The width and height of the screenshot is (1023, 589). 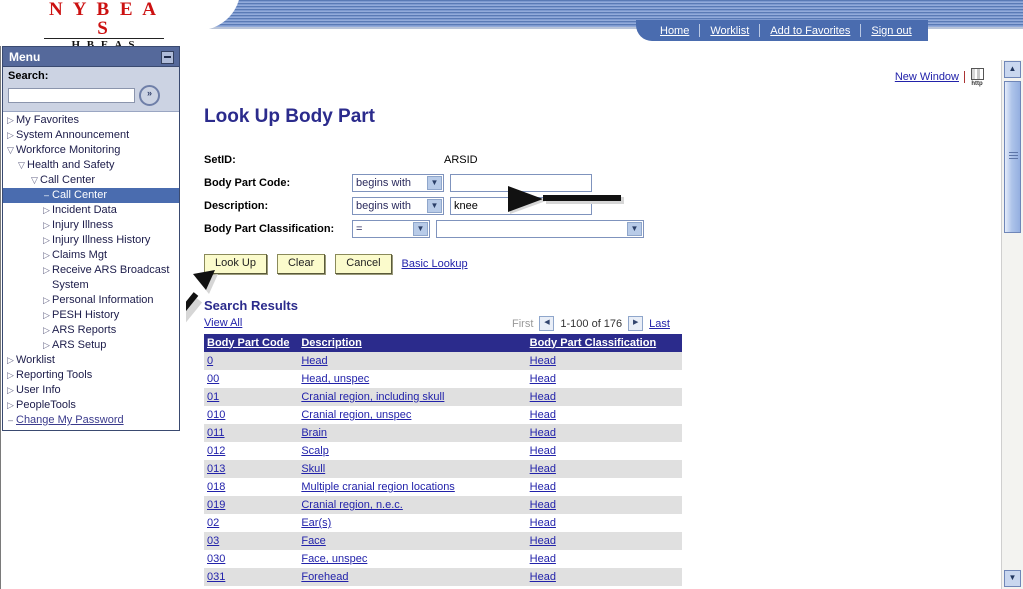 I want to click on classification-operator-select: = ▼, so click(x=391, y=228).